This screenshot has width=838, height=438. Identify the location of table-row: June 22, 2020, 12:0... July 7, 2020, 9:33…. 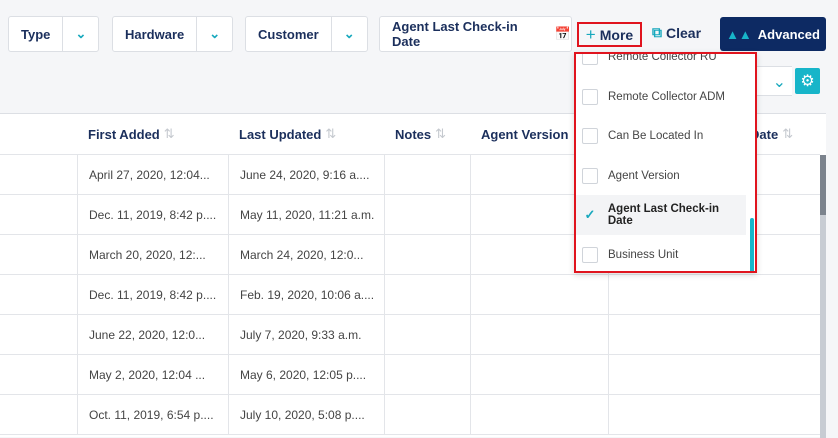
(410, 335).